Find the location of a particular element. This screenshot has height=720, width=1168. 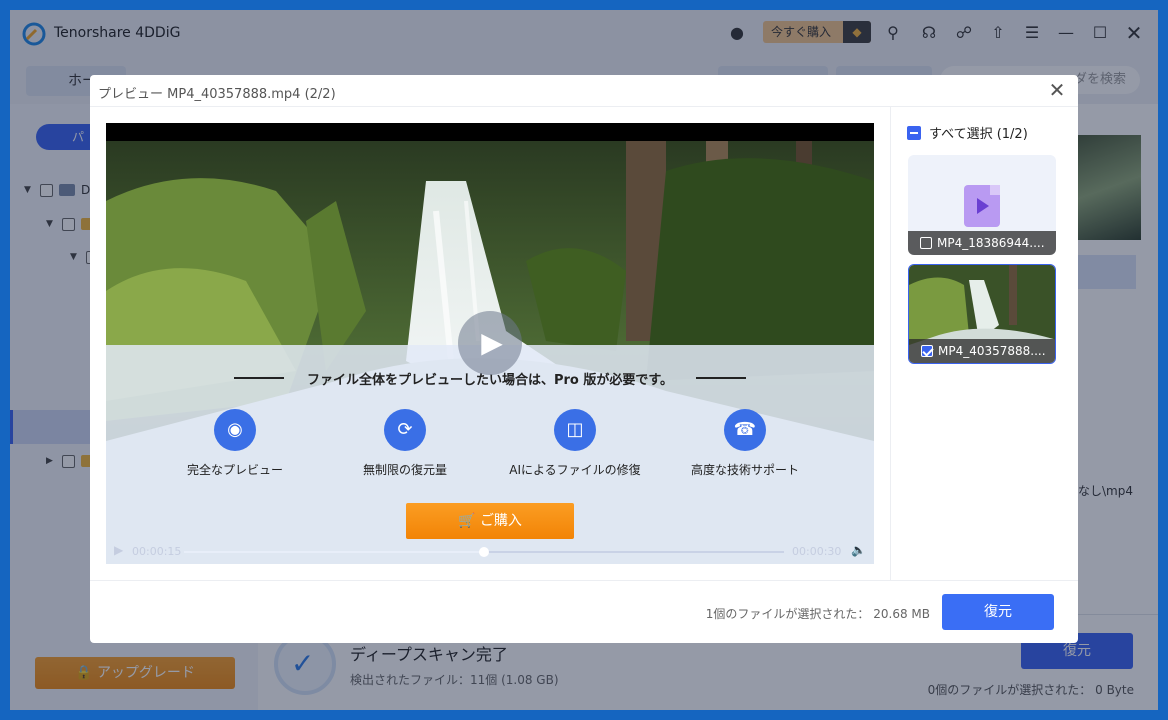

recover-icon: ⟳ is located at coordinates (405, 430).